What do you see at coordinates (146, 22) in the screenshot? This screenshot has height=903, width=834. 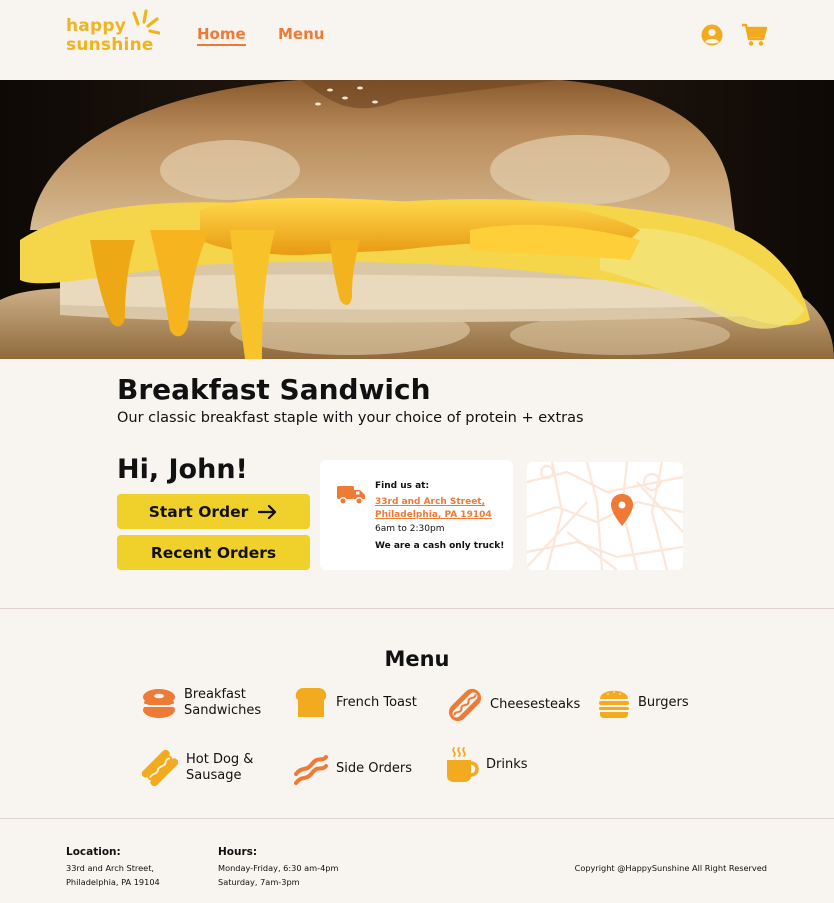 I see `sun-icon` at bounding box center [146, 22].